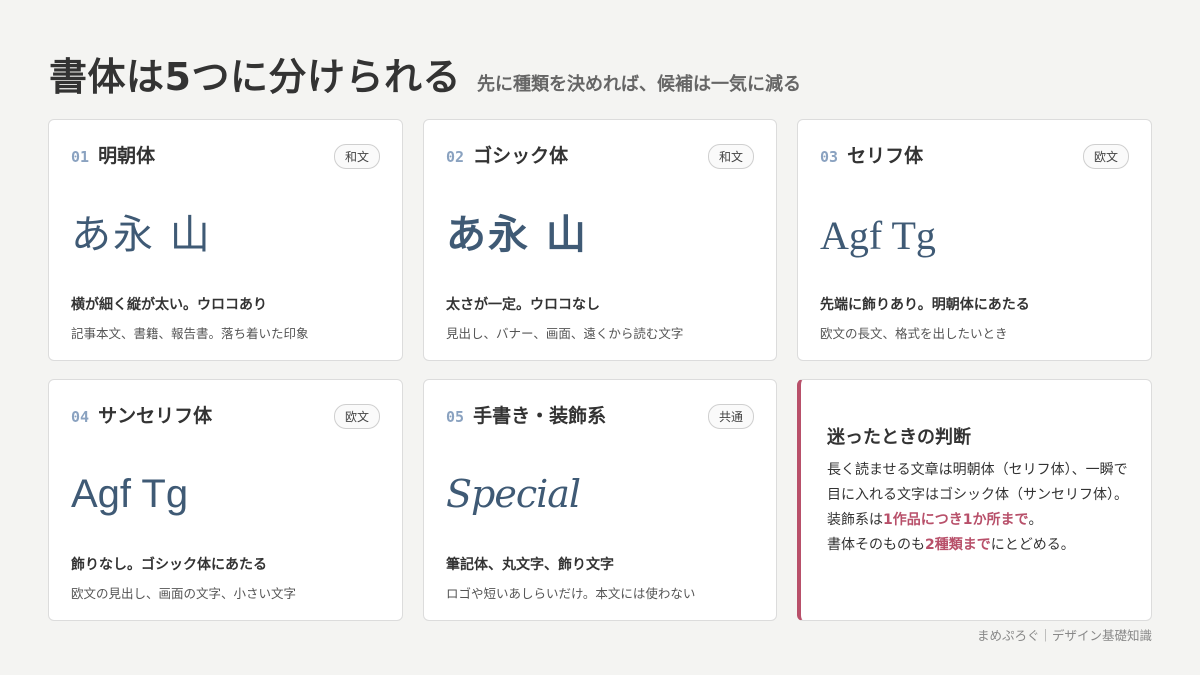 This screenshot has height=675, width=1200. What do you see at coordinates (899, 437) in the screenshot?
I see `note-title: 迷ったときの判断` at bounding box center [899, 437].